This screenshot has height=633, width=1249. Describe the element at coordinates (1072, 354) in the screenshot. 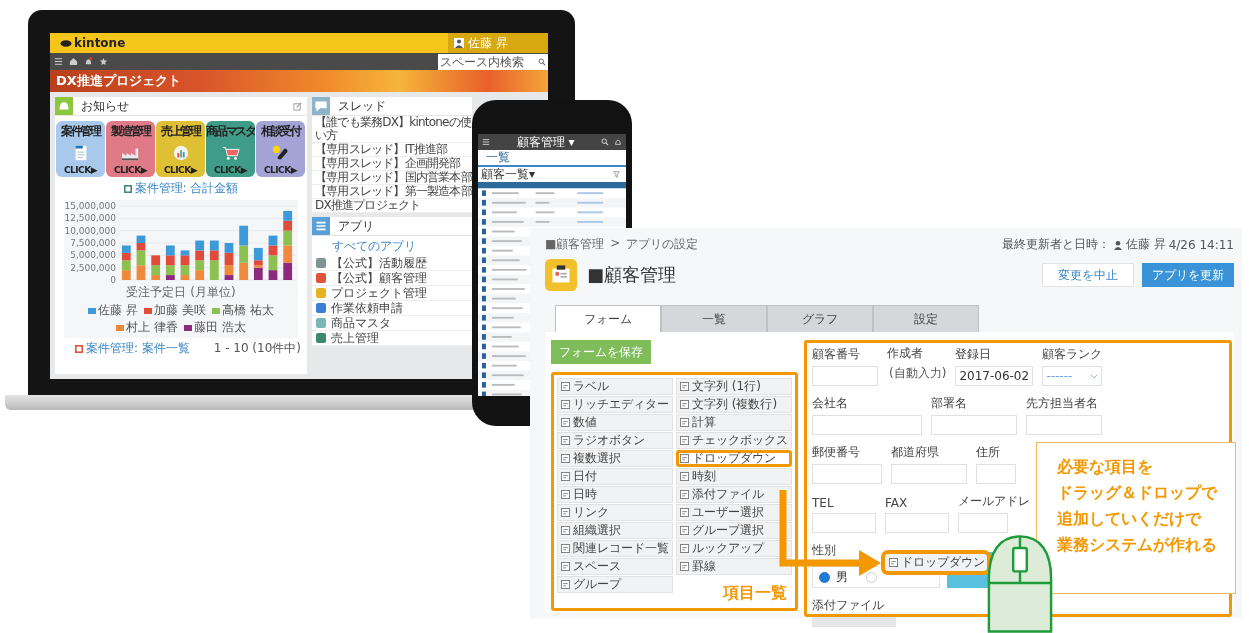

I see `field-label: 顧客ランク` at that location.